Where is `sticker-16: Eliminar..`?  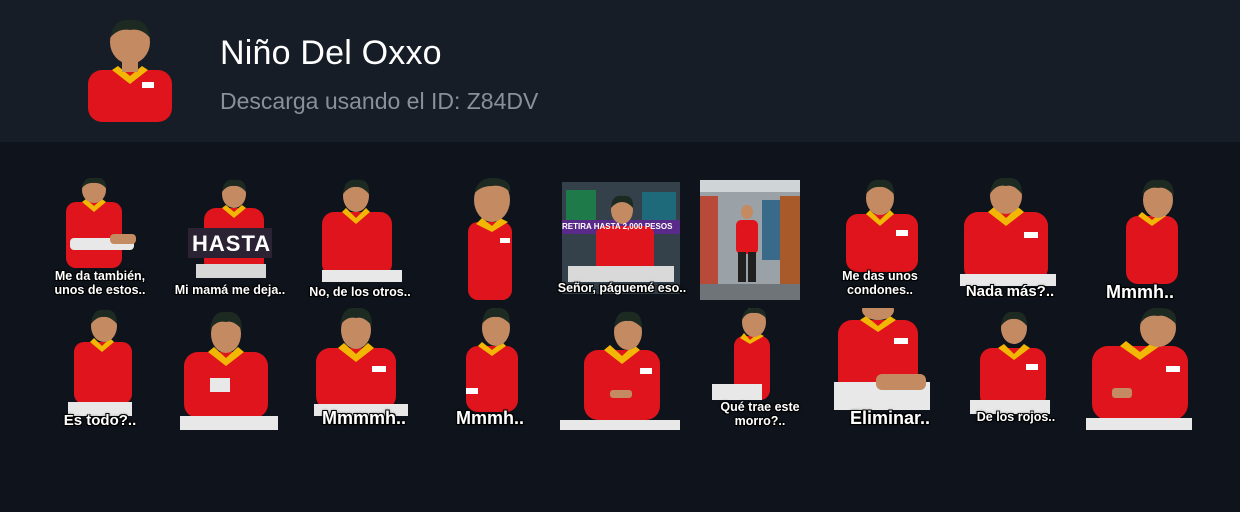 sticker-16: Eliminar.. is located at coordinates (890, 371).